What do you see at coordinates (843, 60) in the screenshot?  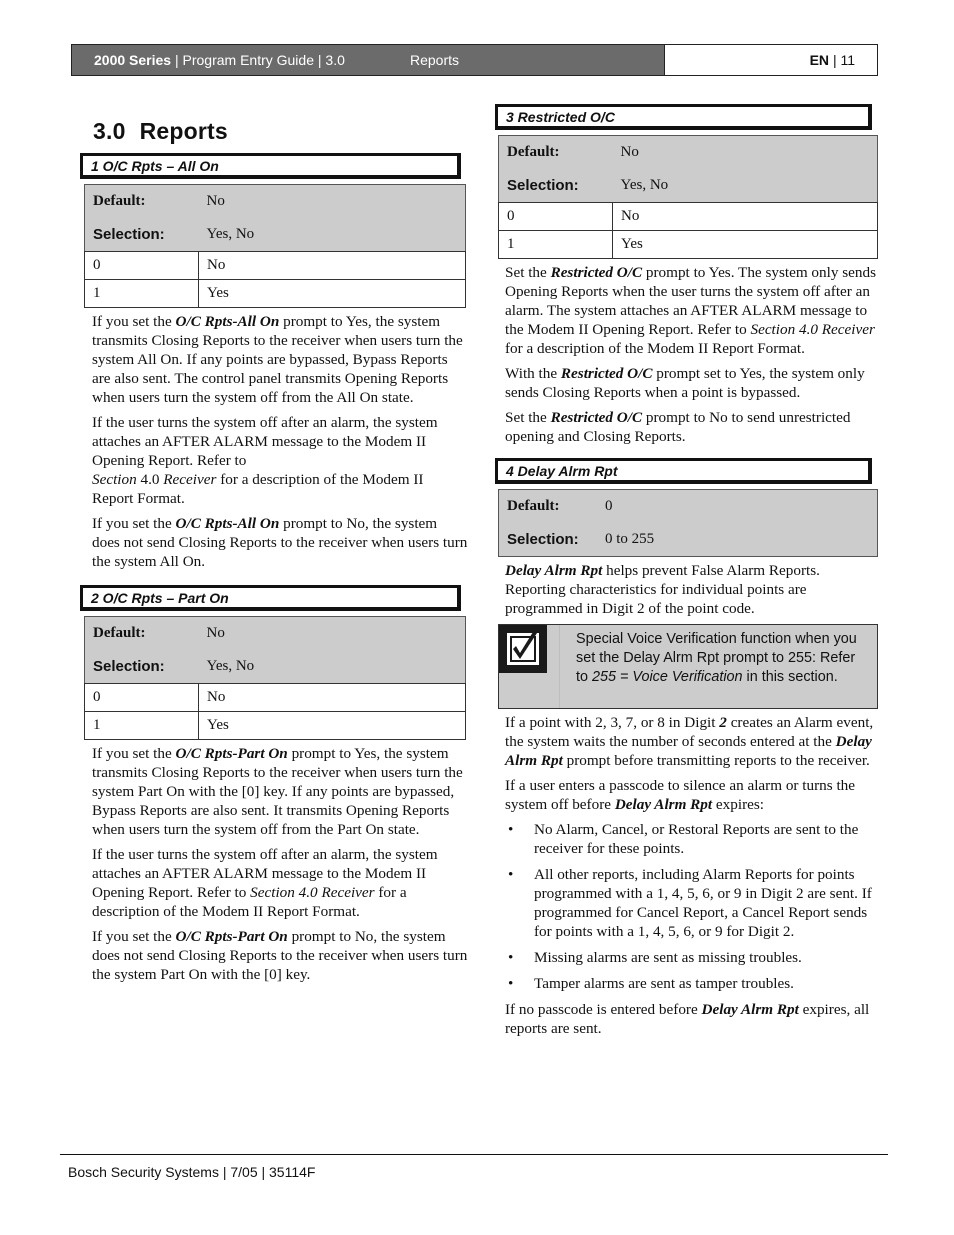 I see `header-page-number: | 11` at bounding box center [843, 60].